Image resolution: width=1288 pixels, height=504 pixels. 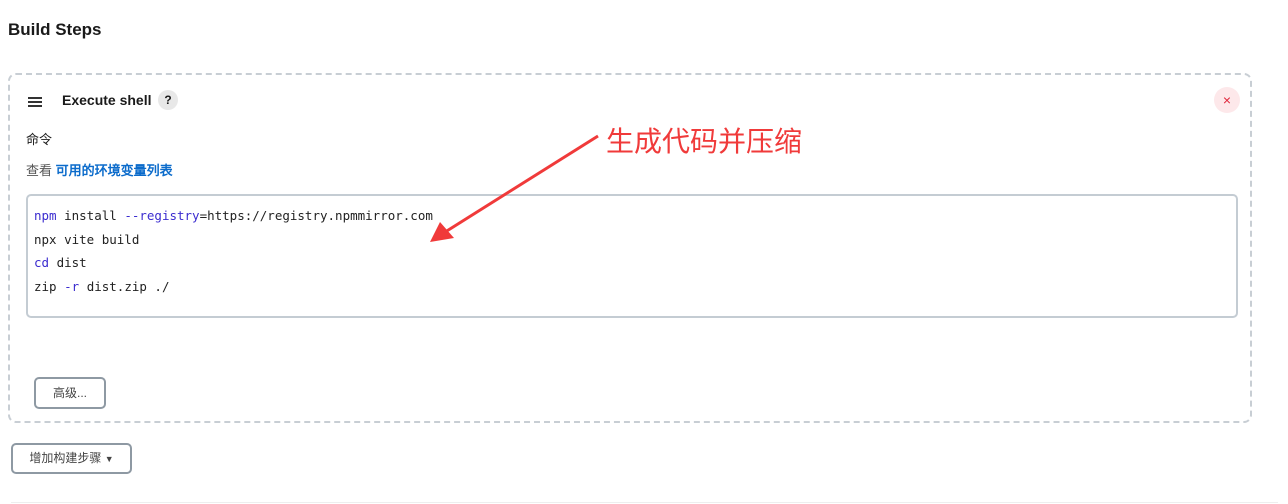 I want to click on drag-handle-icon, so click(x=35, y=103).